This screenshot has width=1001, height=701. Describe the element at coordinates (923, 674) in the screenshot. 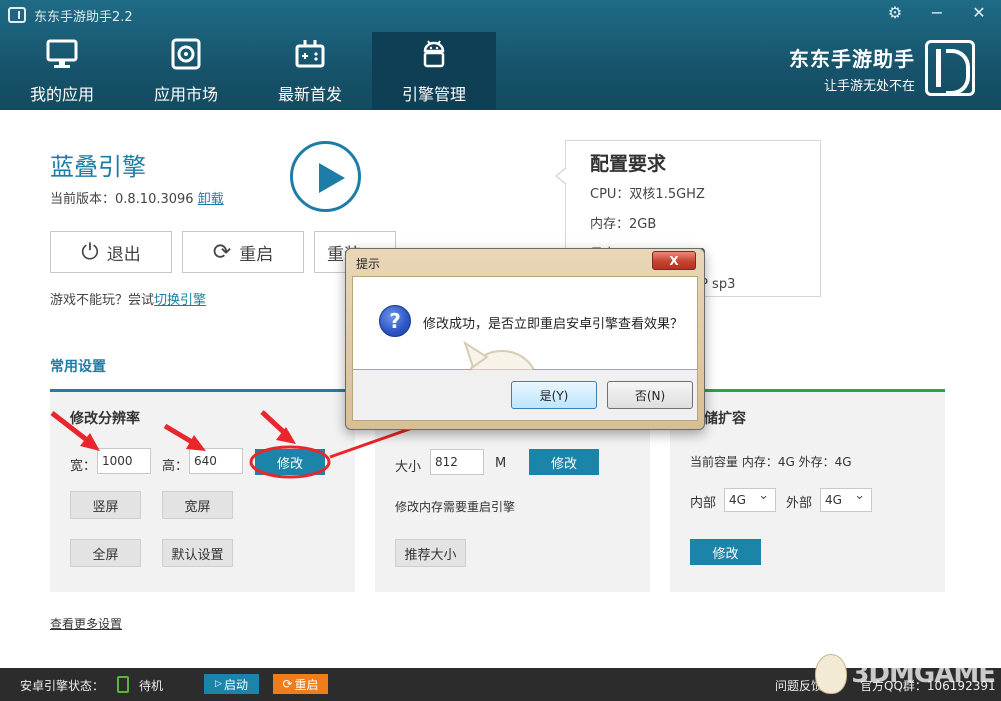

I see `watermark-text: 3DMGAME` at that location.